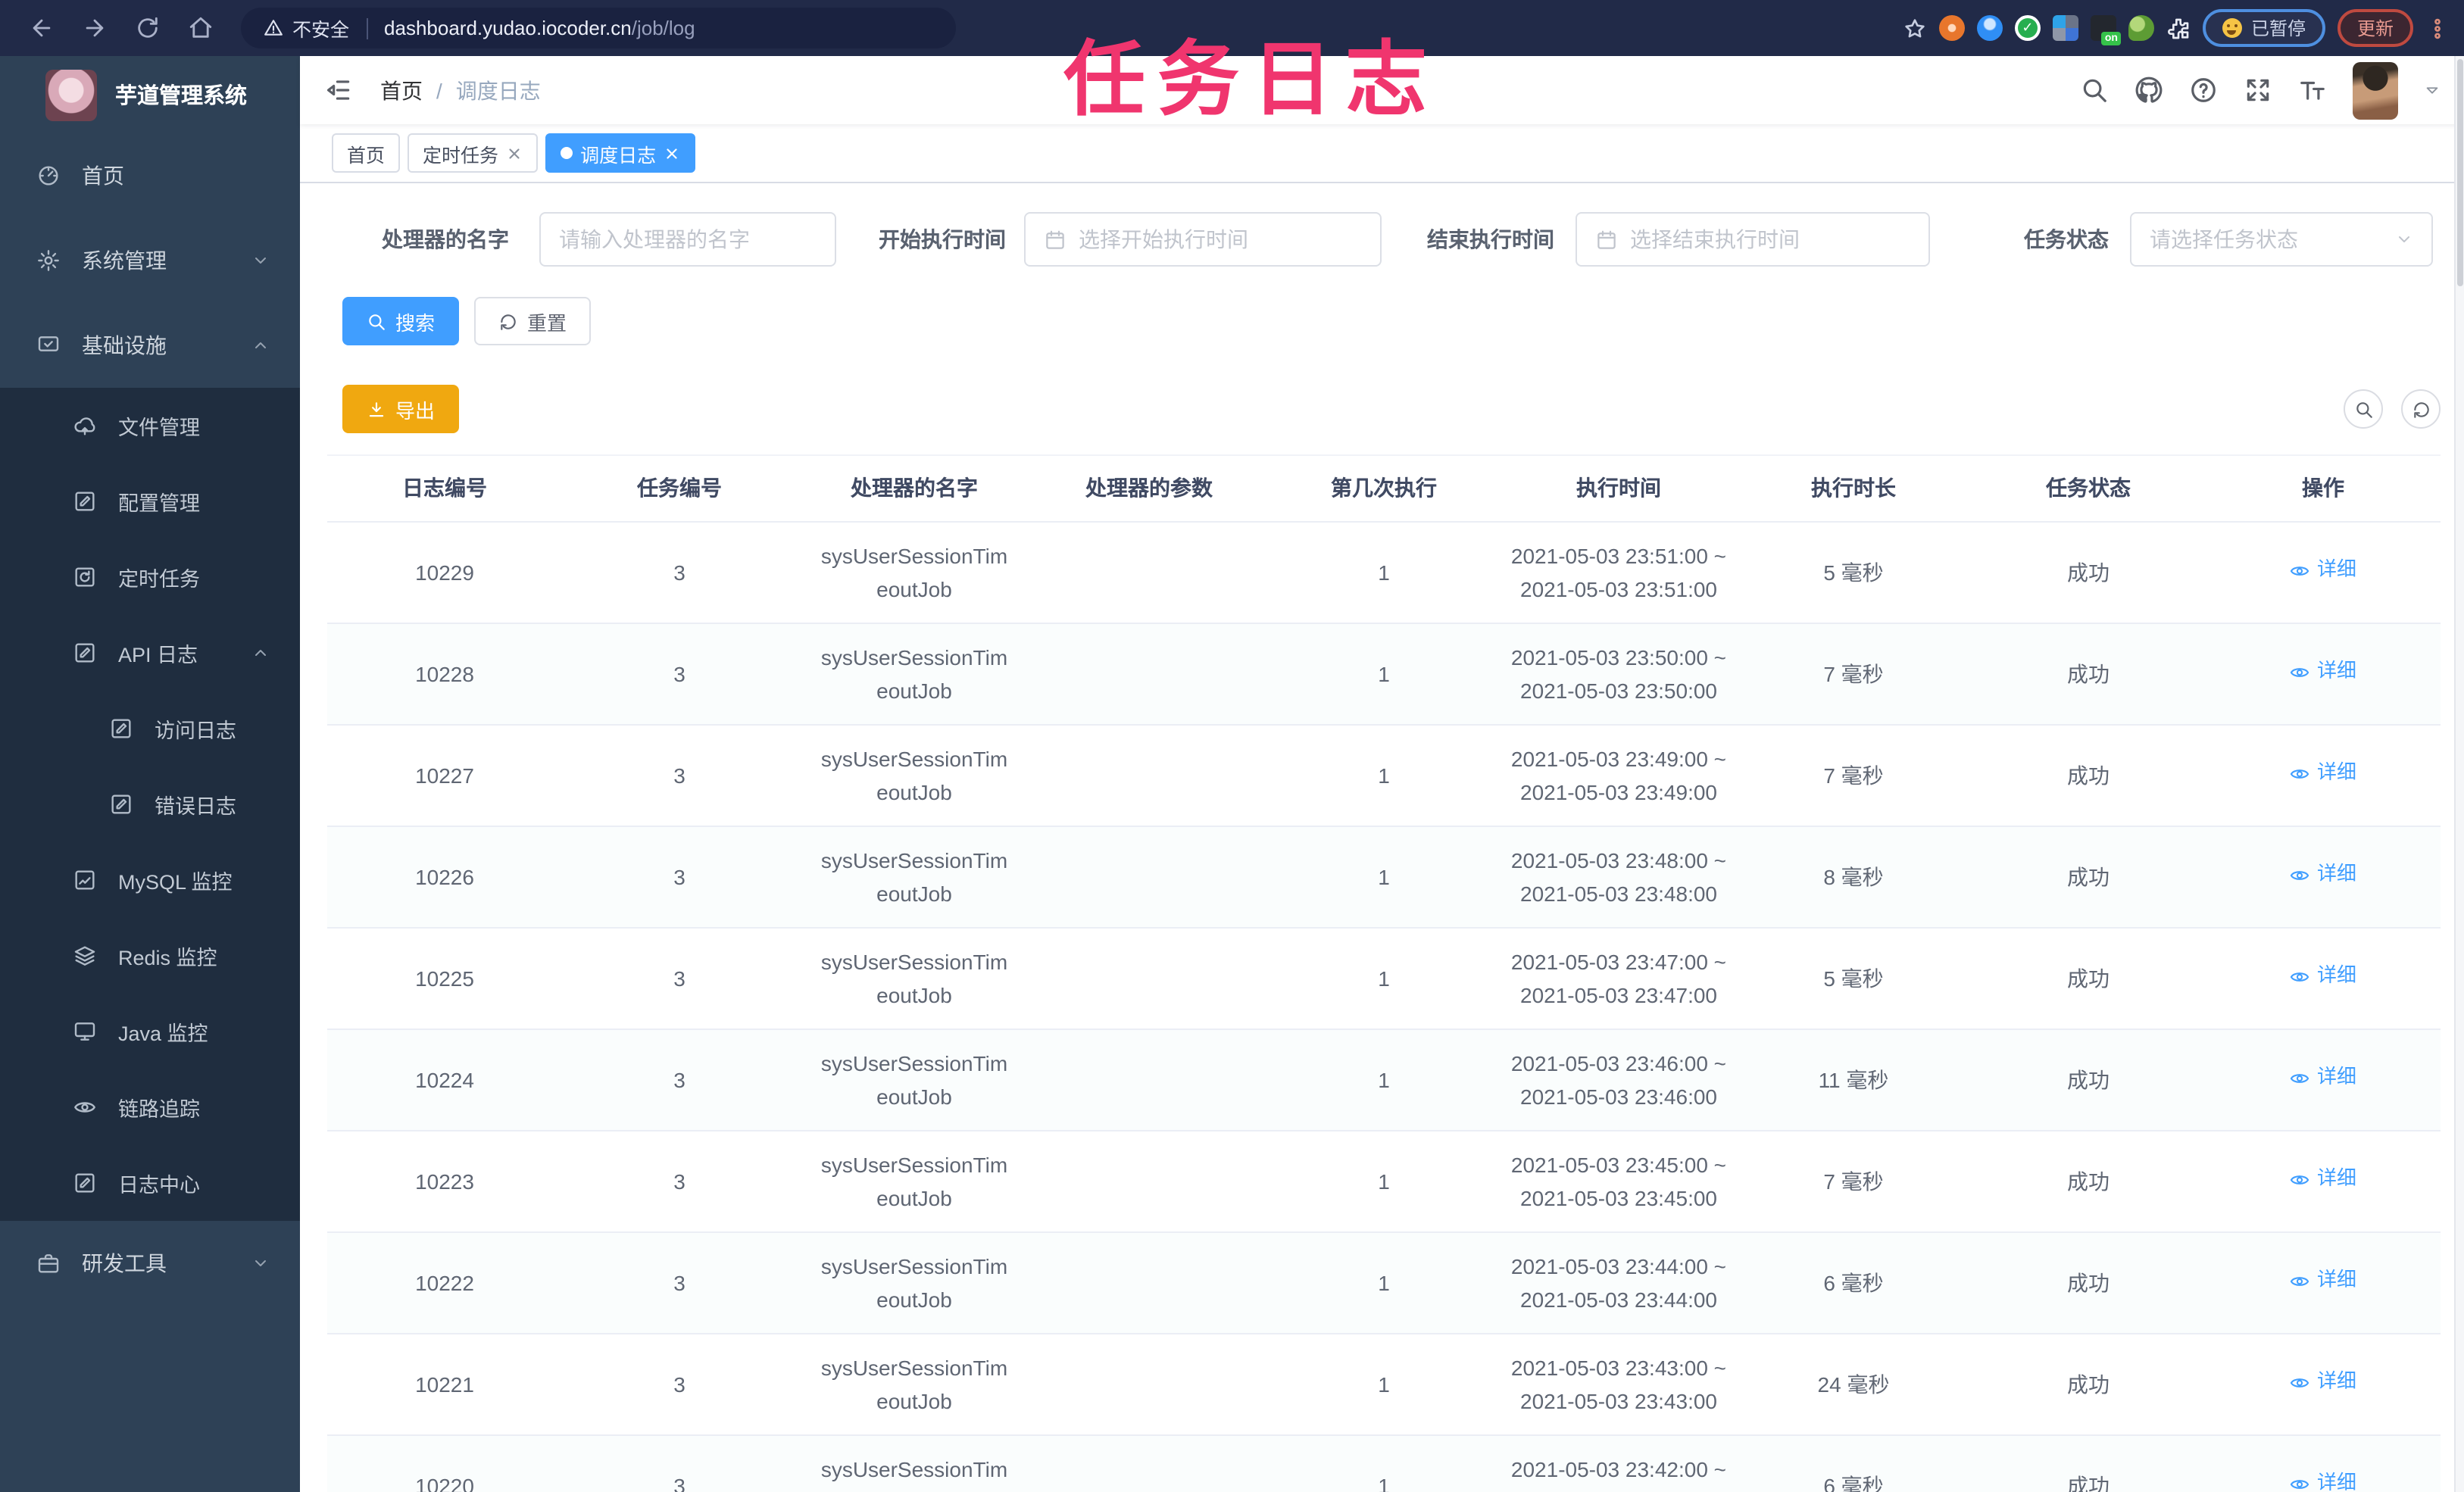 The image size is (2464, 1492). I want to click on extension-orange-icon, so click(1951, 28).